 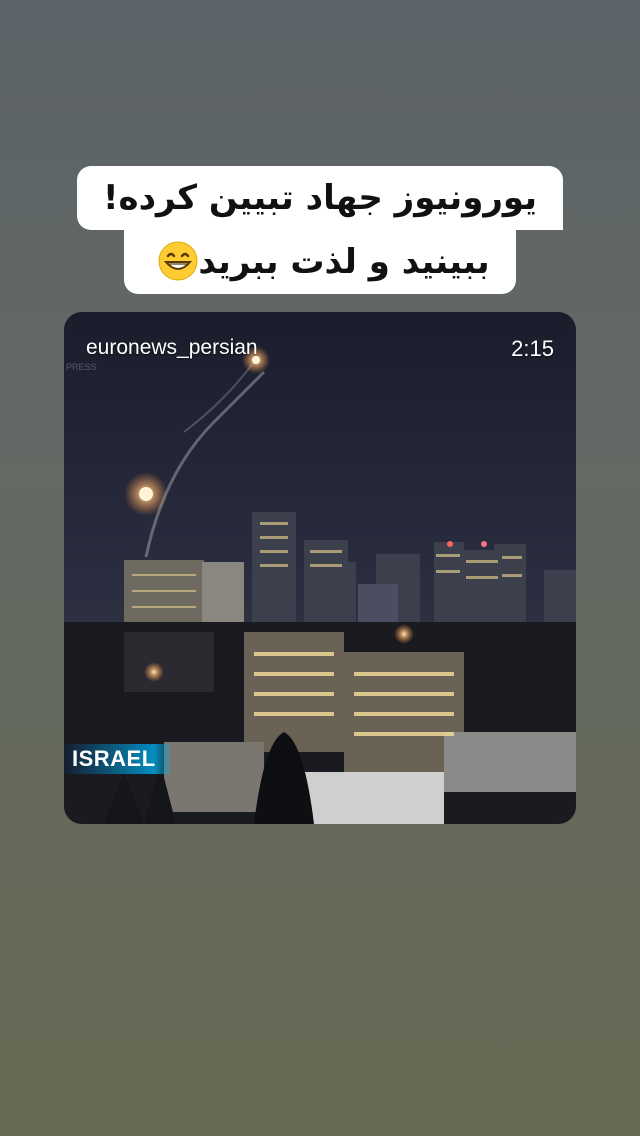 I want to click on location-tag: ISRAEL, so click(x=117, y=759).